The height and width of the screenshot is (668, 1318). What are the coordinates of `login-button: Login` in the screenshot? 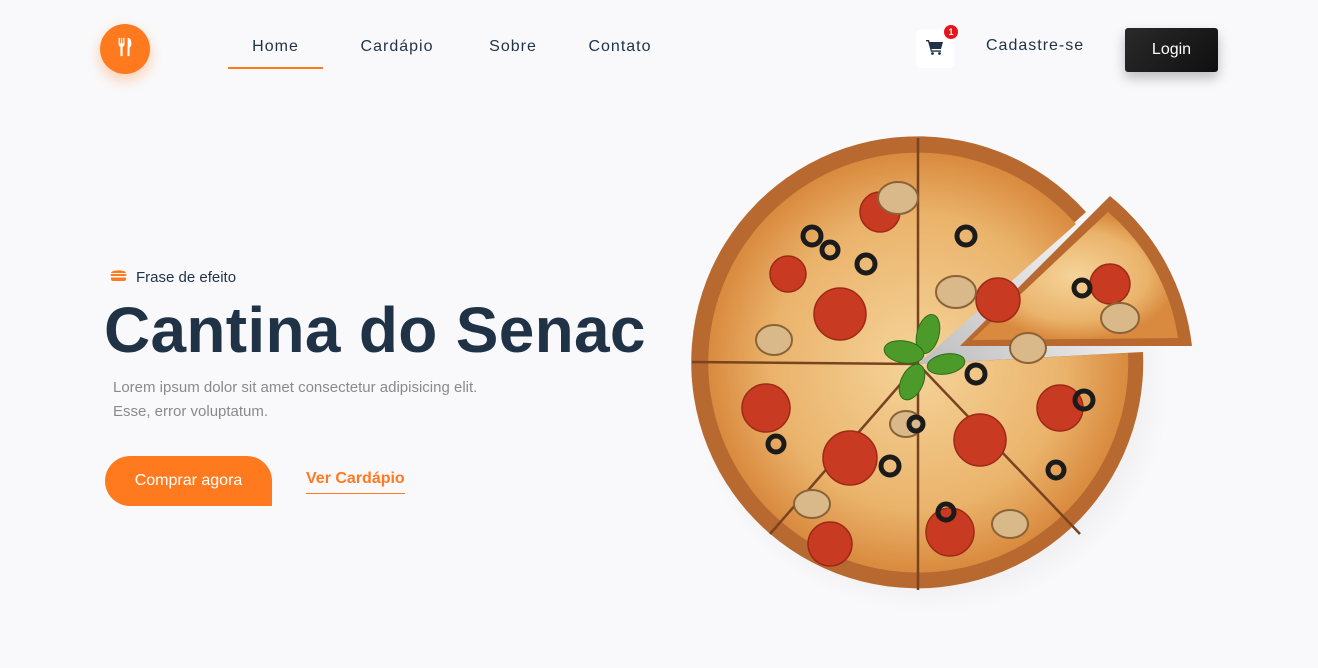 It's located at (1171, 50).